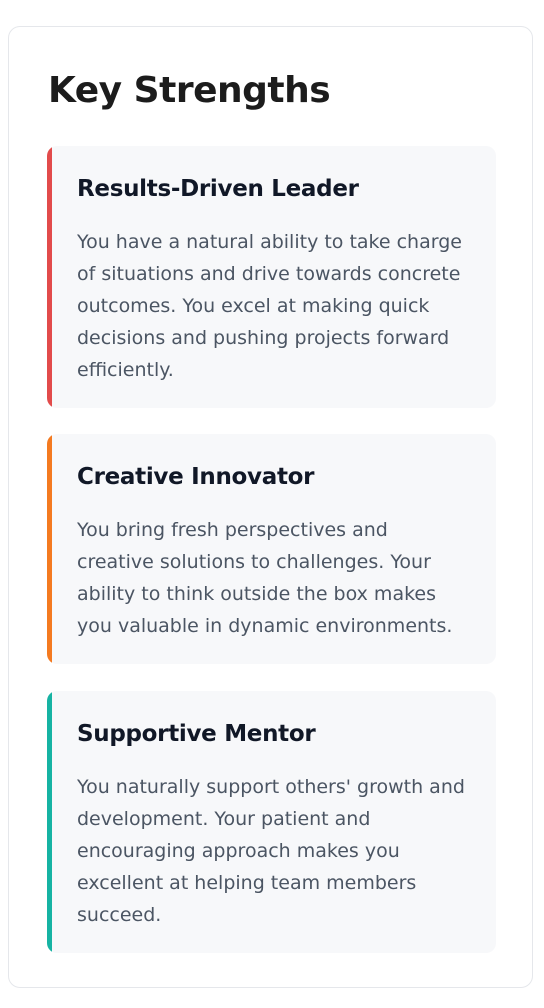 This screenshot has height=1008, width=544. Describe the element at coordinates (218, 189) in the screenshot. I see `card-title: Results-Driven Leader` at that location.